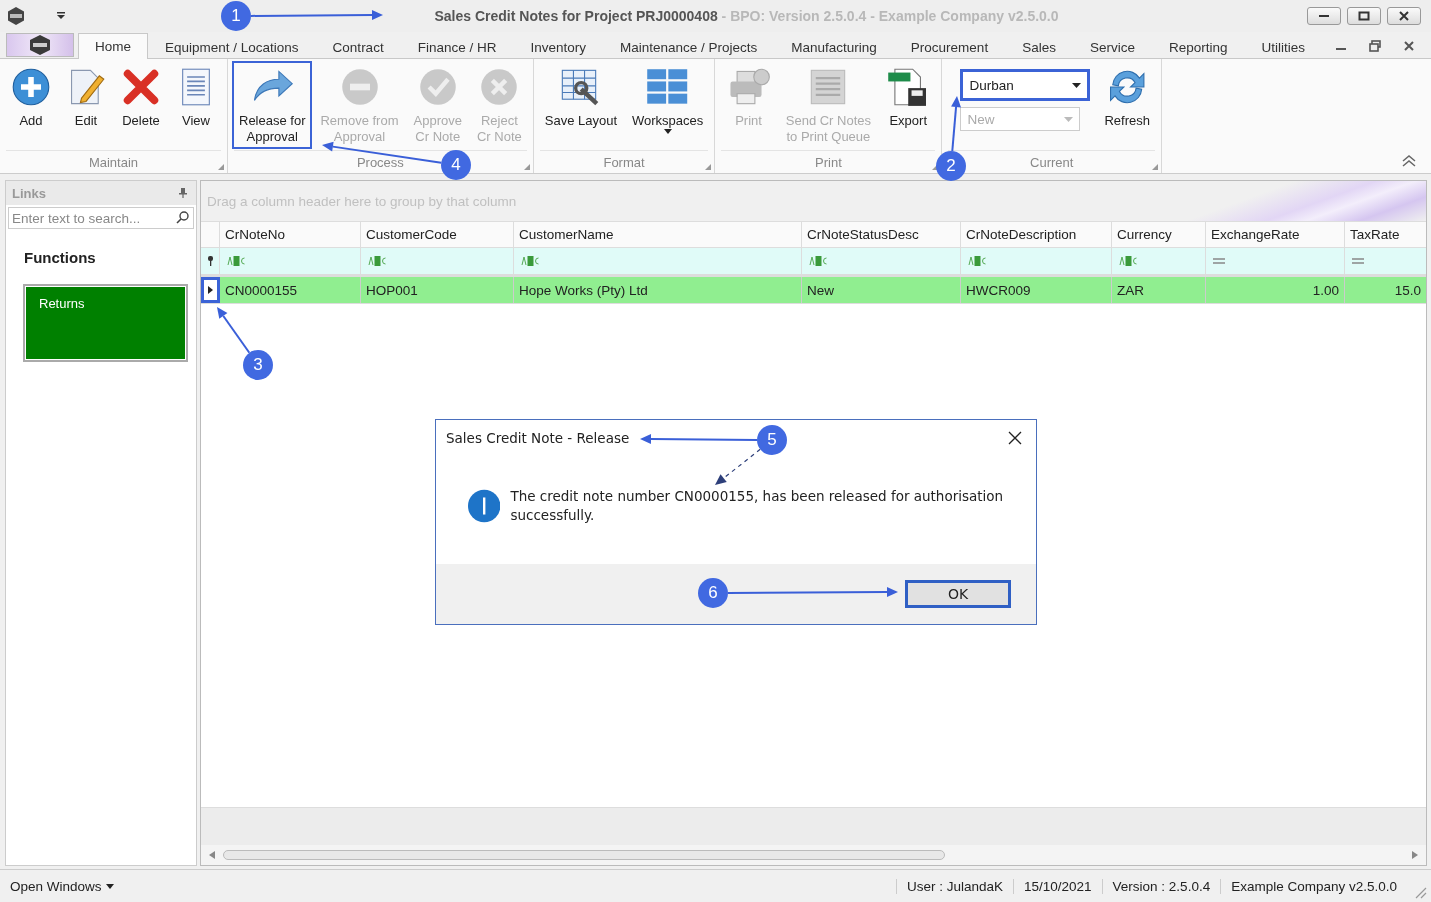  What do you see at coordinates (658, 290) in the screenshot?
I see `table-cell: Hope Works (Pty) Ltd` at bounding box center [658, 290].